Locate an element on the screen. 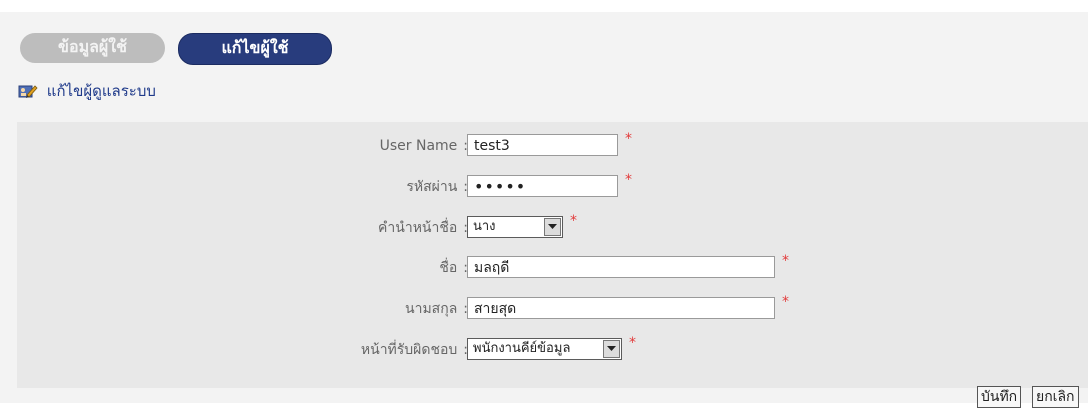  row-prefix: คำนำหน้าชื่อ: นาง * is located at coordinates (552, 226).